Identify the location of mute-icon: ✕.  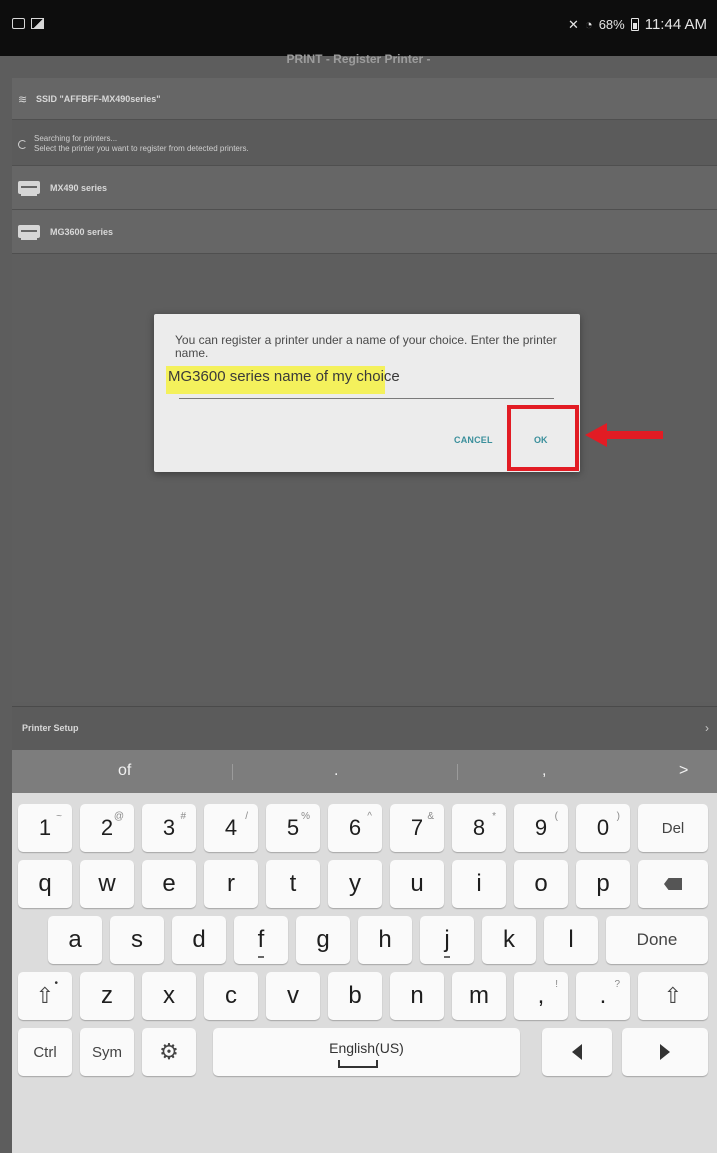
(573, 24).